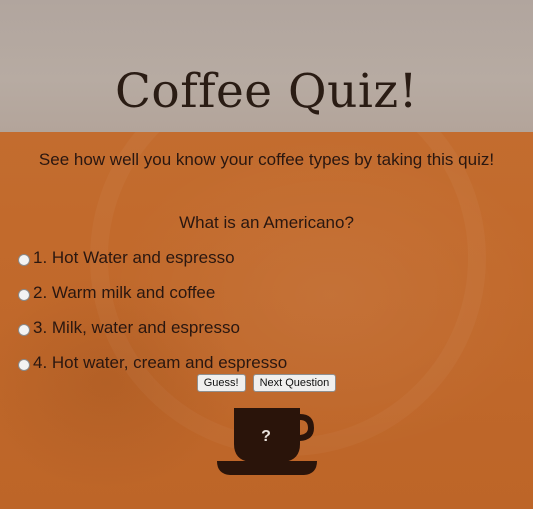 This screenshot has height=509, width=533. Describe the element at coordinates (294, 383) in the screenshot. I see `next-question-button: Next Question` at that location.